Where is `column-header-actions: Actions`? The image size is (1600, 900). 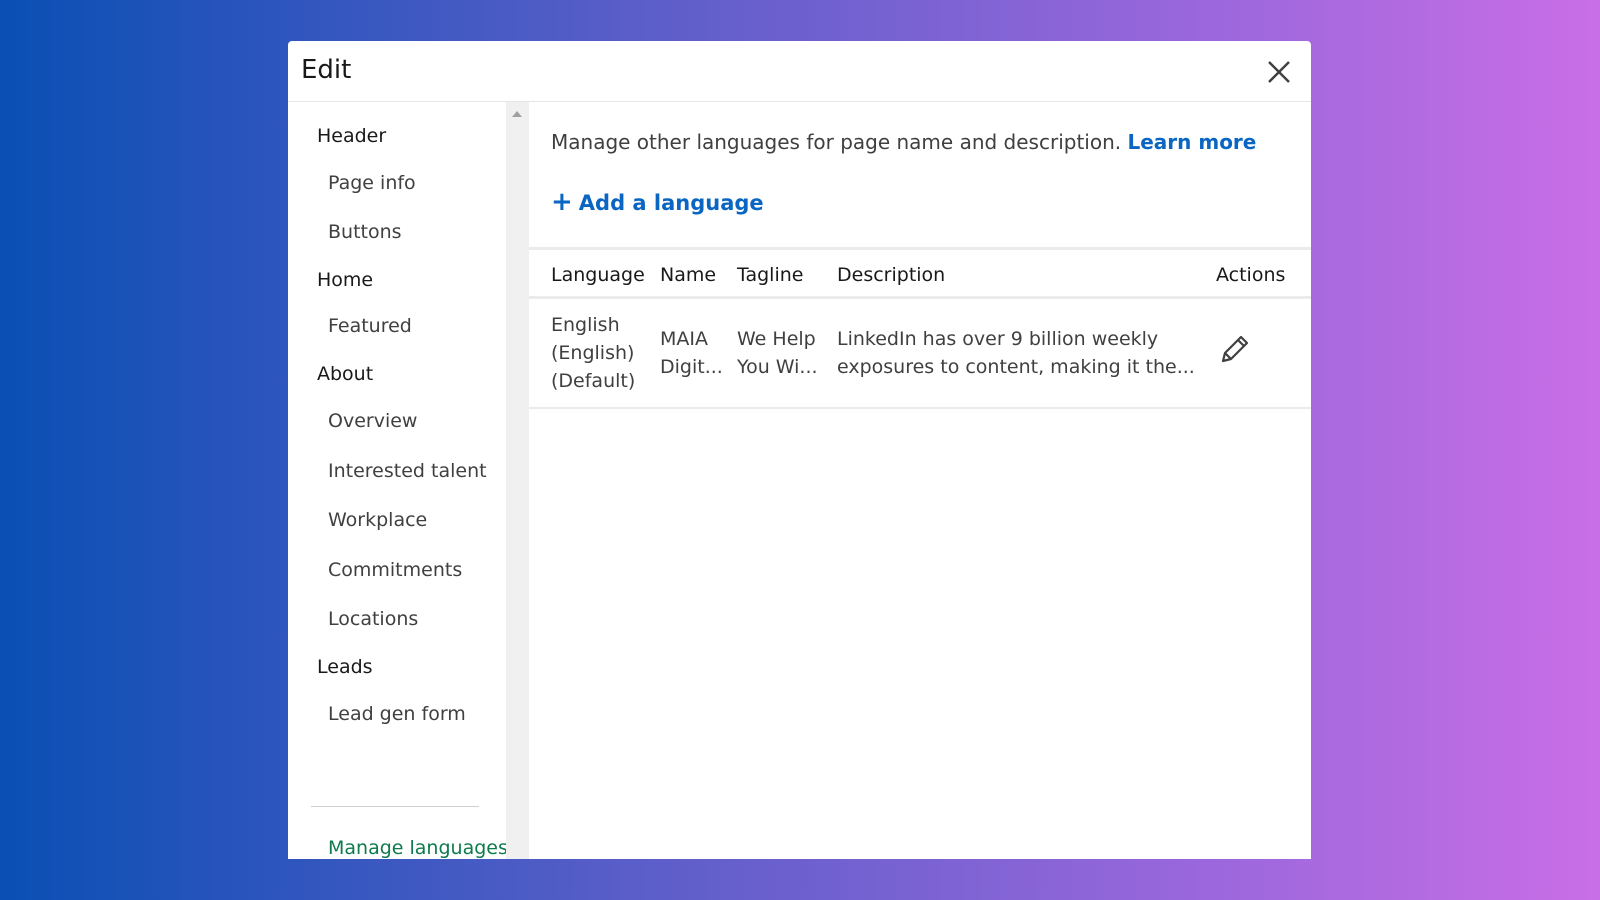 column-header-actions: Actions is located at coordinates (1251, 275).